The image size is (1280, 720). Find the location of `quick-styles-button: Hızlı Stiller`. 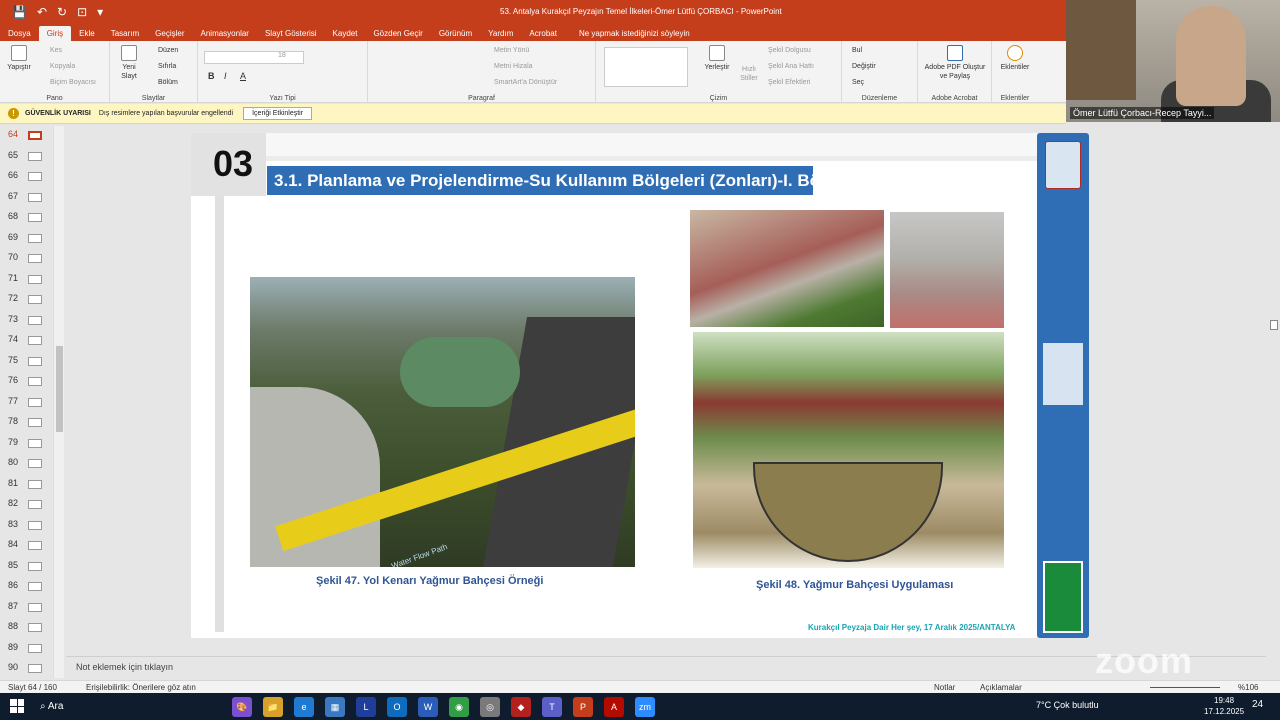

quick-styles-button: Hızlı Stiller is located at coordinates (749, 74).